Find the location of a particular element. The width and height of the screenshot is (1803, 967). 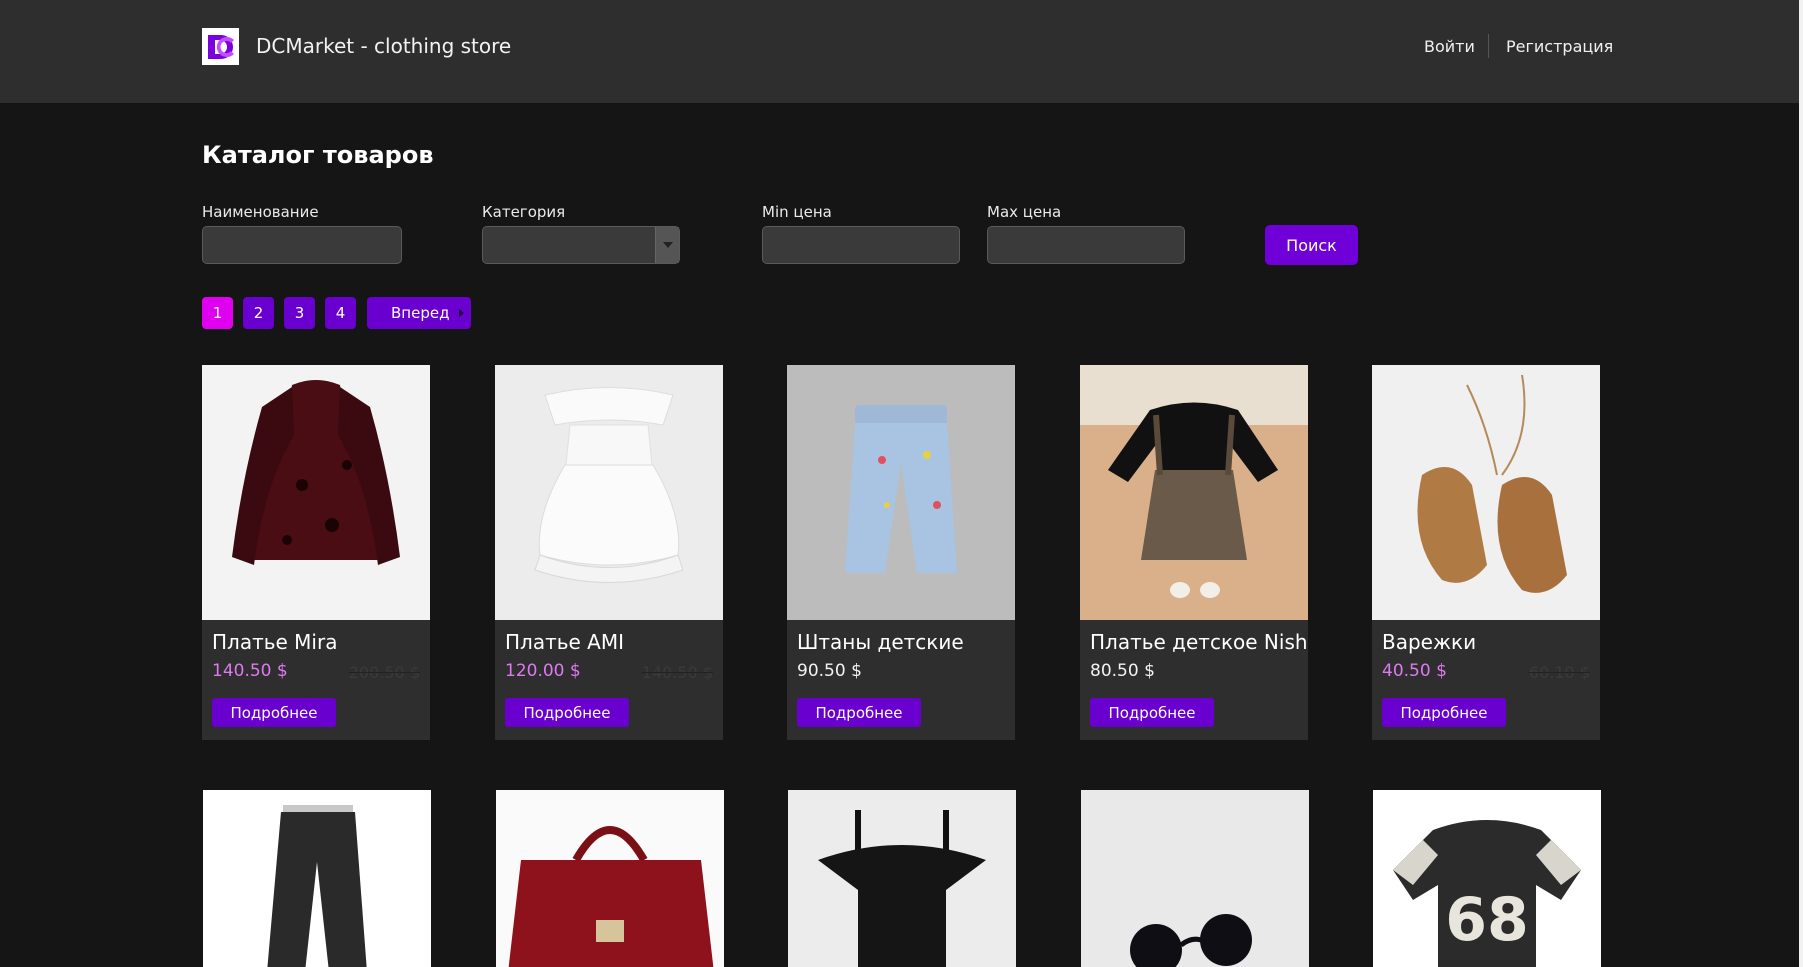

next-page-button: Вперед is located at coordinates (419, 313).